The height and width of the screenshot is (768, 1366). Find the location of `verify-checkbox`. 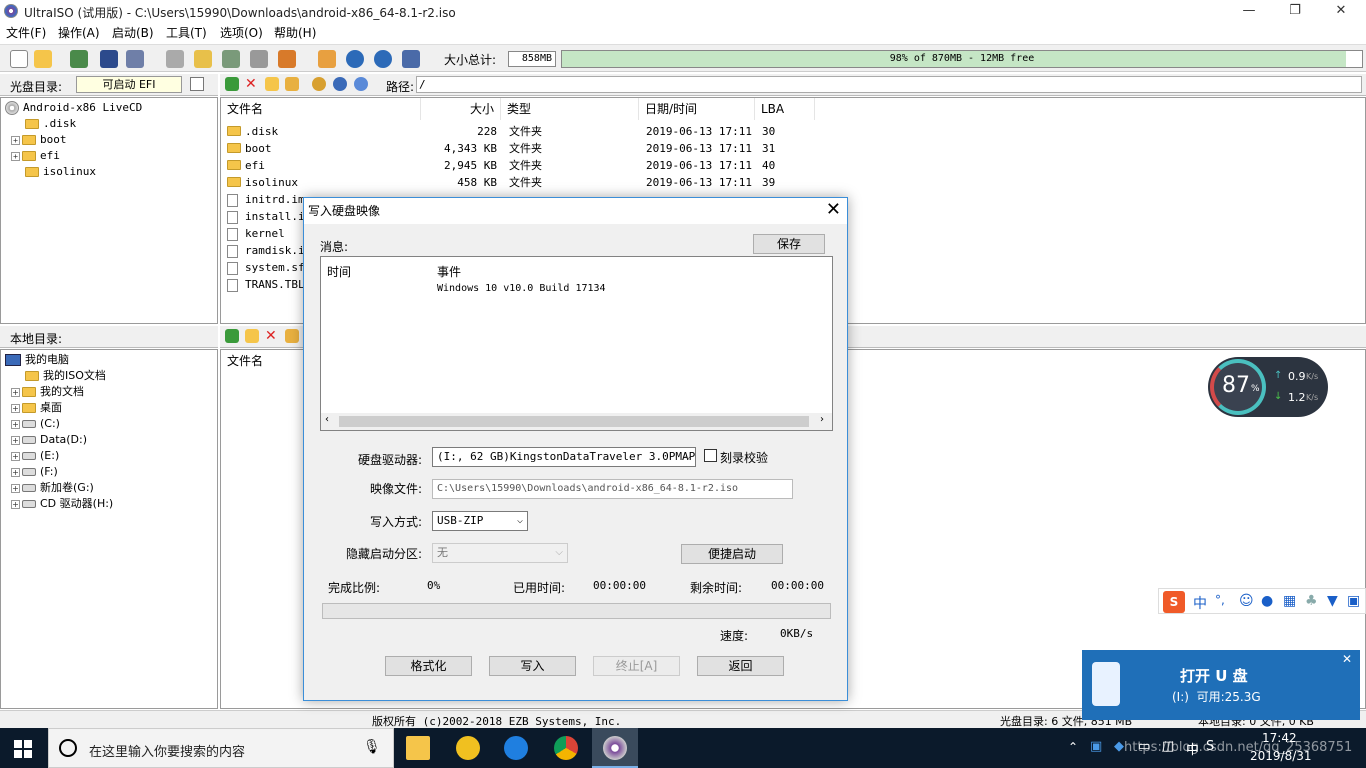

verify-checkbox is located at coordinates (710, 455).